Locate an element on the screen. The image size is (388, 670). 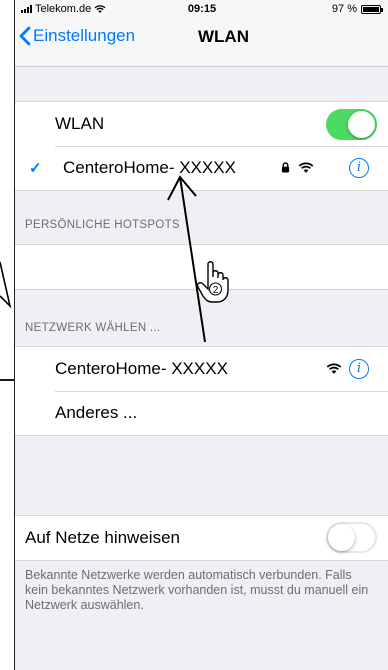
ask-to-join-row: Auf Netze hinweisen is located at coordinates (201, 538).